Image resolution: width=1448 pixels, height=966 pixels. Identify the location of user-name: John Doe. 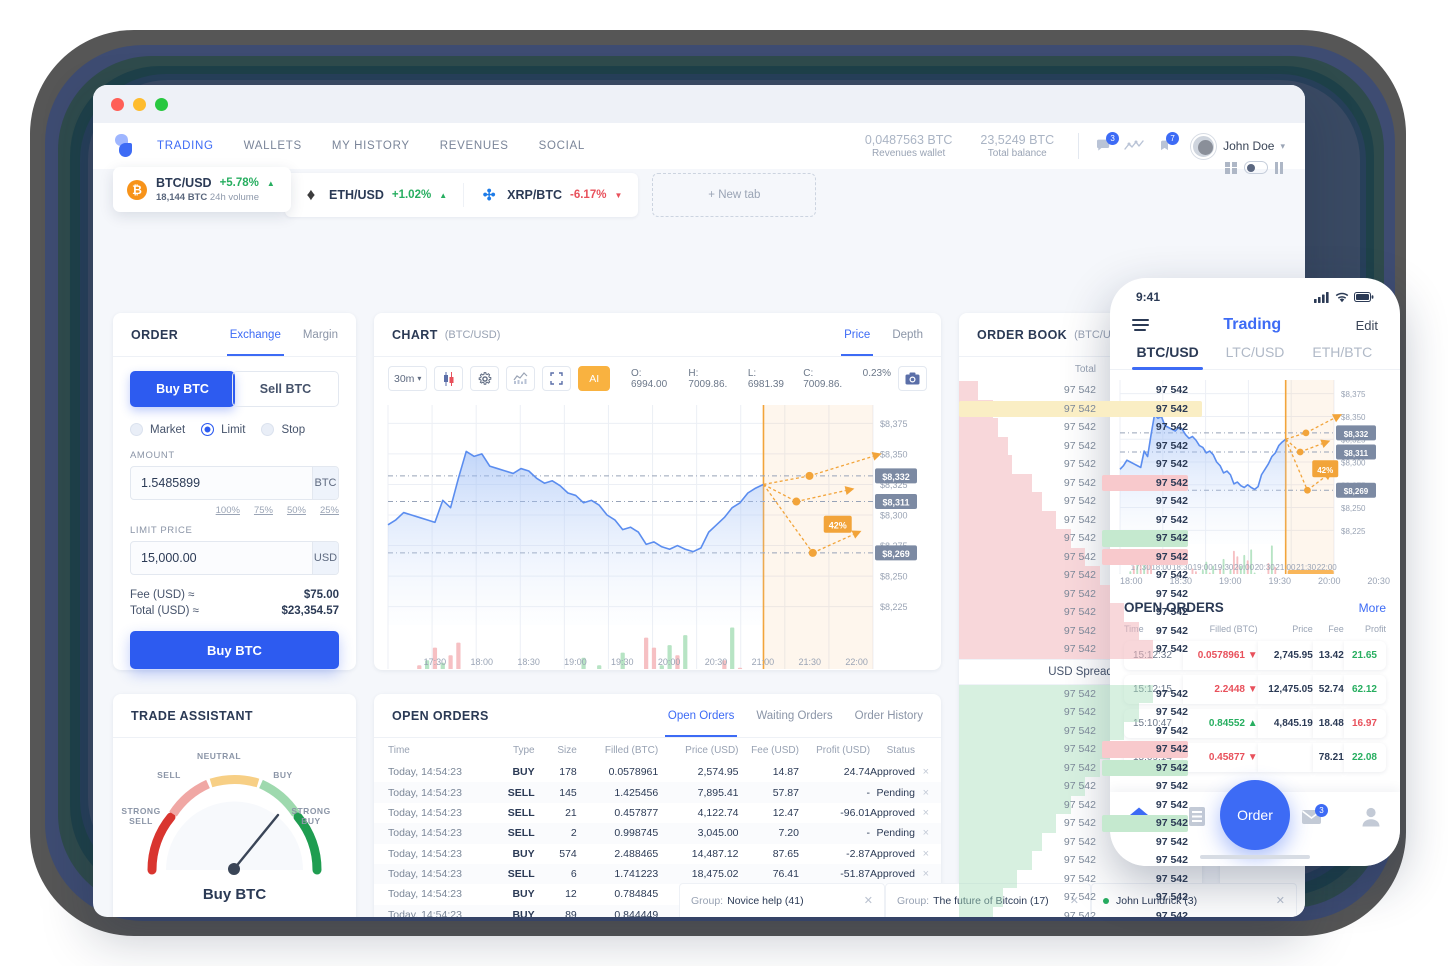
(1248, 146).